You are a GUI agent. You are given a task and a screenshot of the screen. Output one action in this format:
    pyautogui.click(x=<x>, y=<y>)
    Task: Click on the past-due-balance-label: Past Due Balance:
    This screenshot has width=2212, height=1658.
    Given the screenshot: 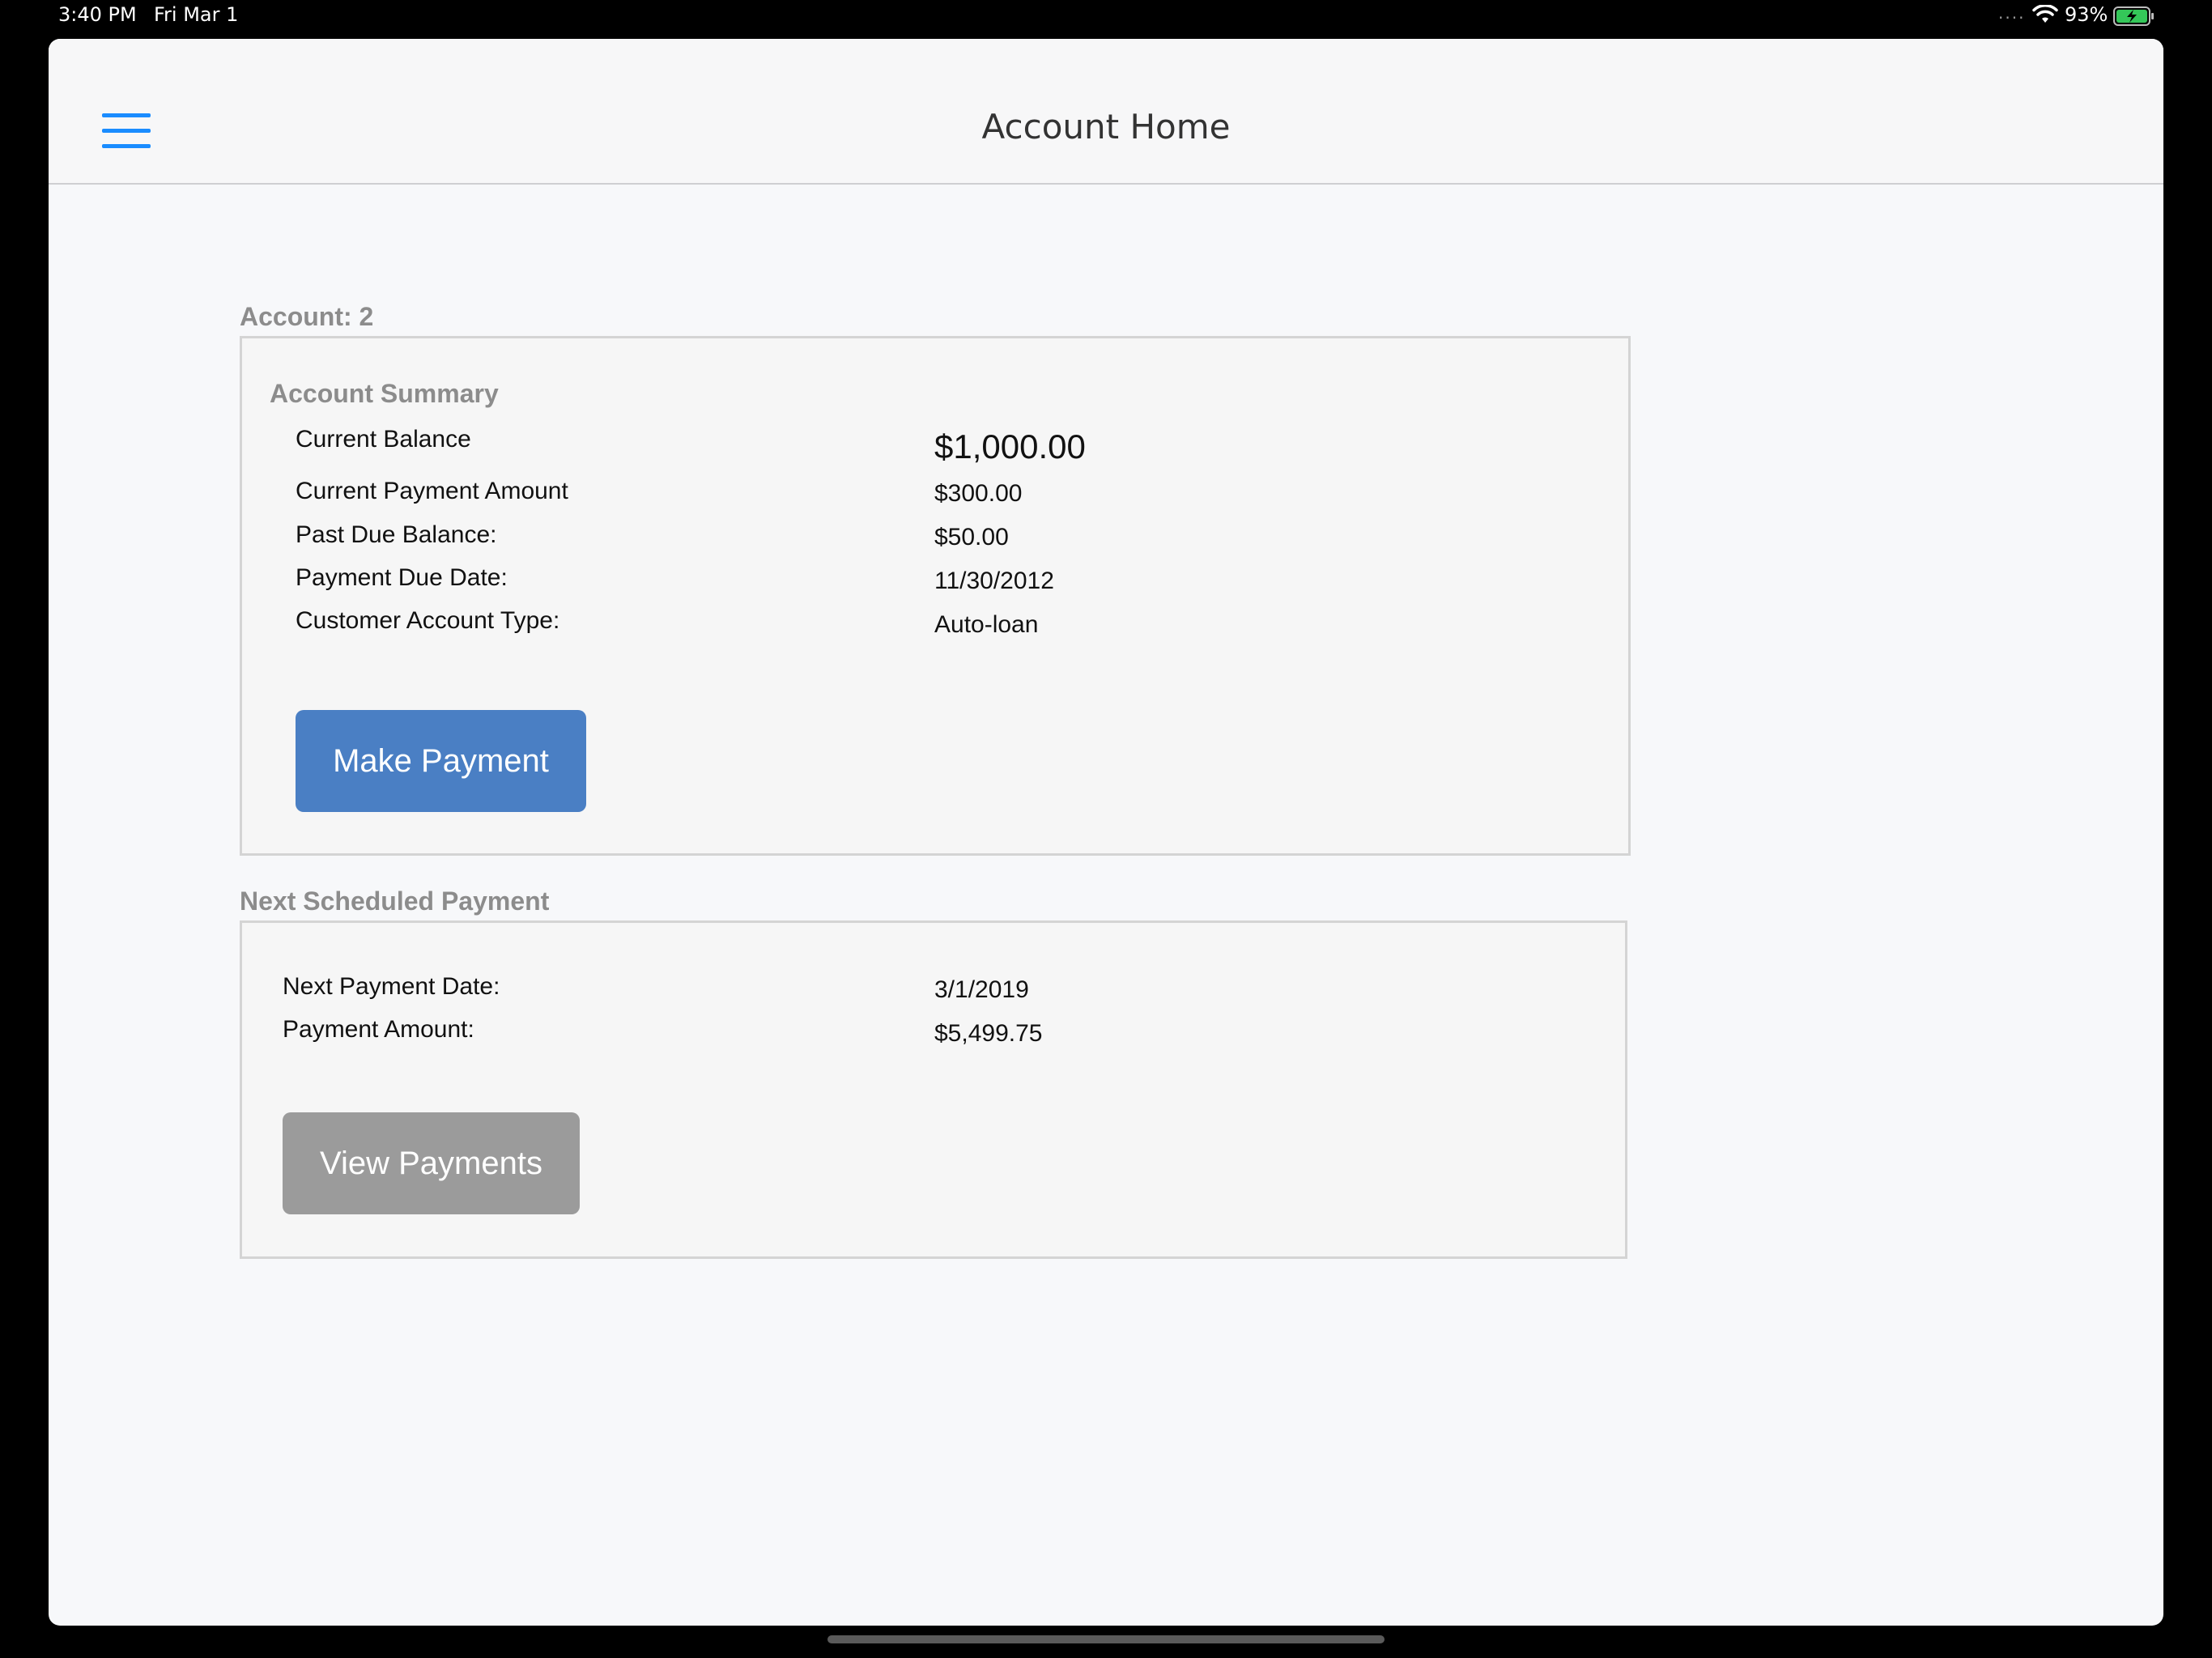 What is the action you would take?
    pyautogui.click(x=397, y=534)
    